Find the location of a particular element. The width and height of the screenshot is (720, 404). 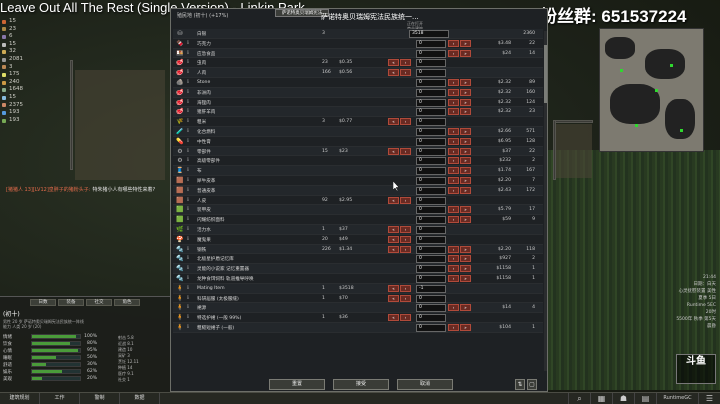

reset-button: 重置 is located at coordinates (297, 384).